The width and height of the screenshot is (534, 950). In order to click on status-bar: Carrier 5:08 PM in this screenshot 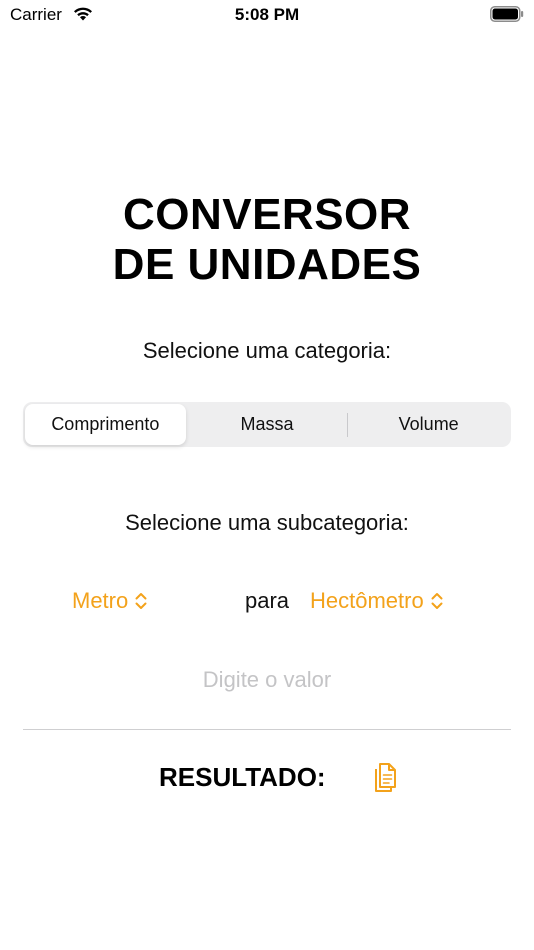, I will do `click(267, 15)`.